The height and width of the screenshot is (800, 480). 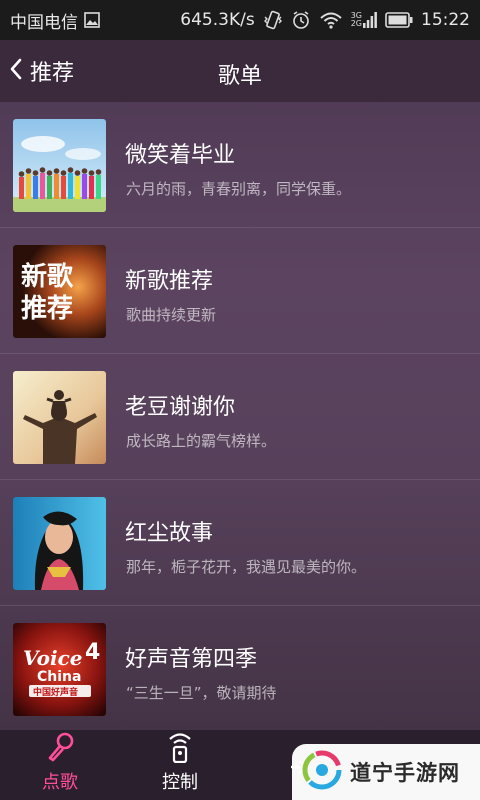 I want to click on watermark-text: 道宁手游网, so click(x=405, y=773).